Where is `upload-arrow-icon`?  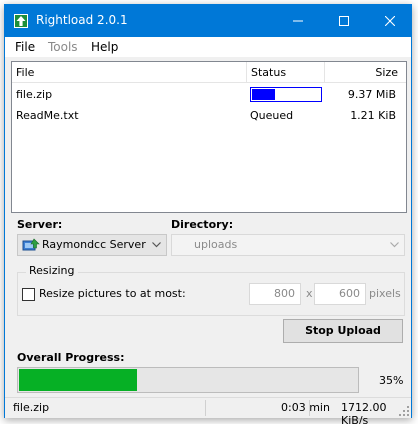 upload-arrow-icon is located at coordinates (21, 21).